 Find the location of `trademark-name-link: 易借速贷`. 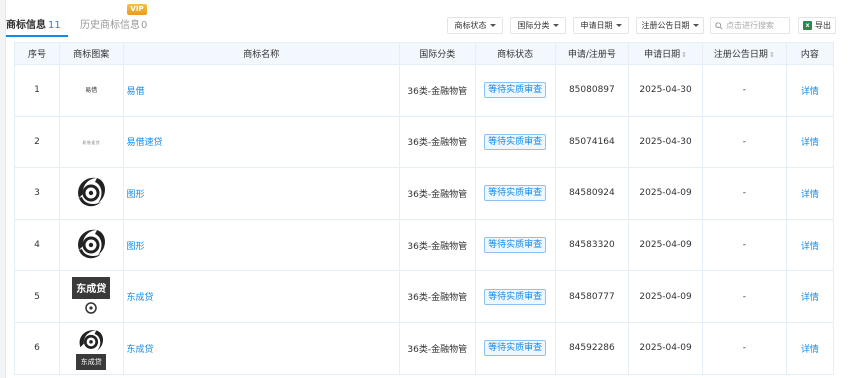

trademark-name-link: 易借速贷 is located at coordinates (261, 142).